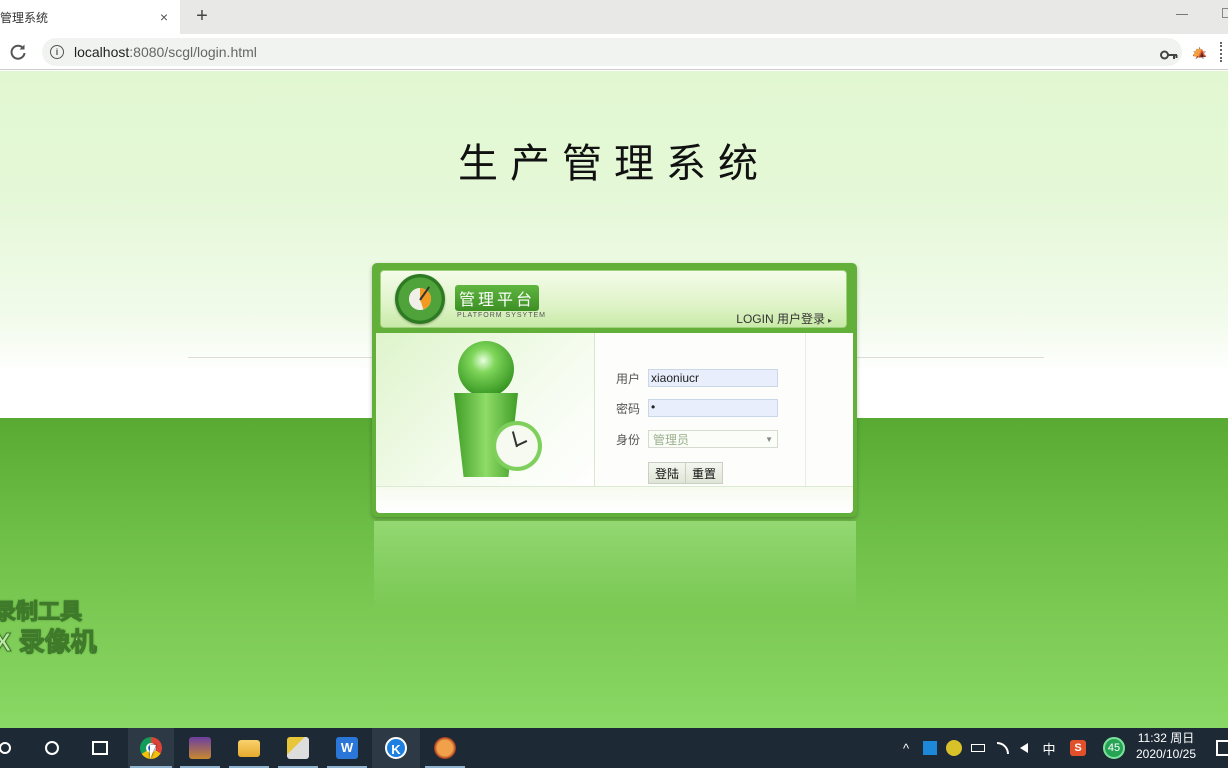 This screenshot has width=1228, height=768. I want to click on clock-icon, so click(517, 446).